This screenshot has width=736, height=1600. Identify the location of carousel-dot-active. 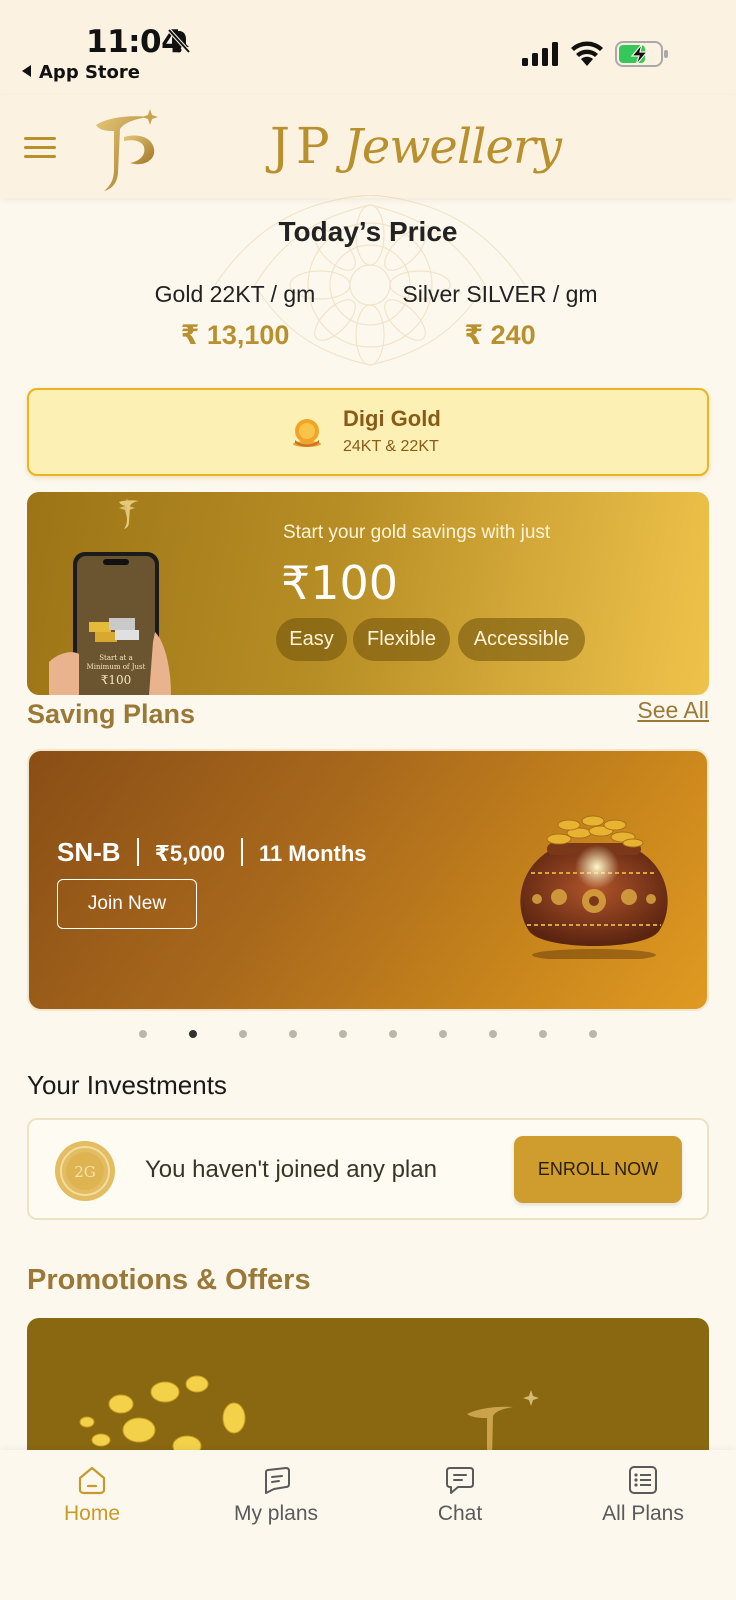
(193, 1034).